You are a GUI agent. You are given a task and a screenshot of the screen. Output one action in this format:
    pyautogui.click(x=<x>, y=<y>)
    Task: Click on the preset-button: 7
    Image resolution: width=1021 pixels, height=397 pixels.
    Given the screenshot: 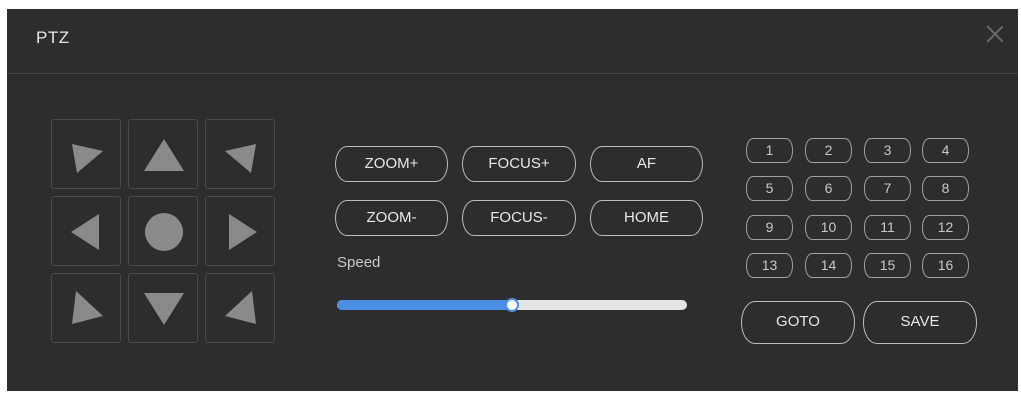 What is the action you would take?
    pyautogui.click(x=887, y=188)
    